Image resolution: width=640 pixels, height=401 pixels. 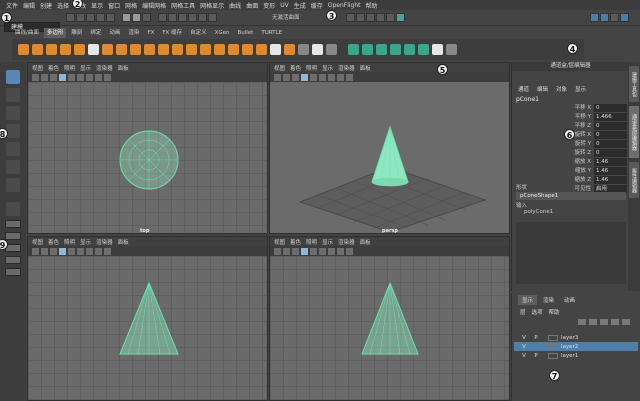 I want to click on render-settings-icon, so click(x=350, y=17).